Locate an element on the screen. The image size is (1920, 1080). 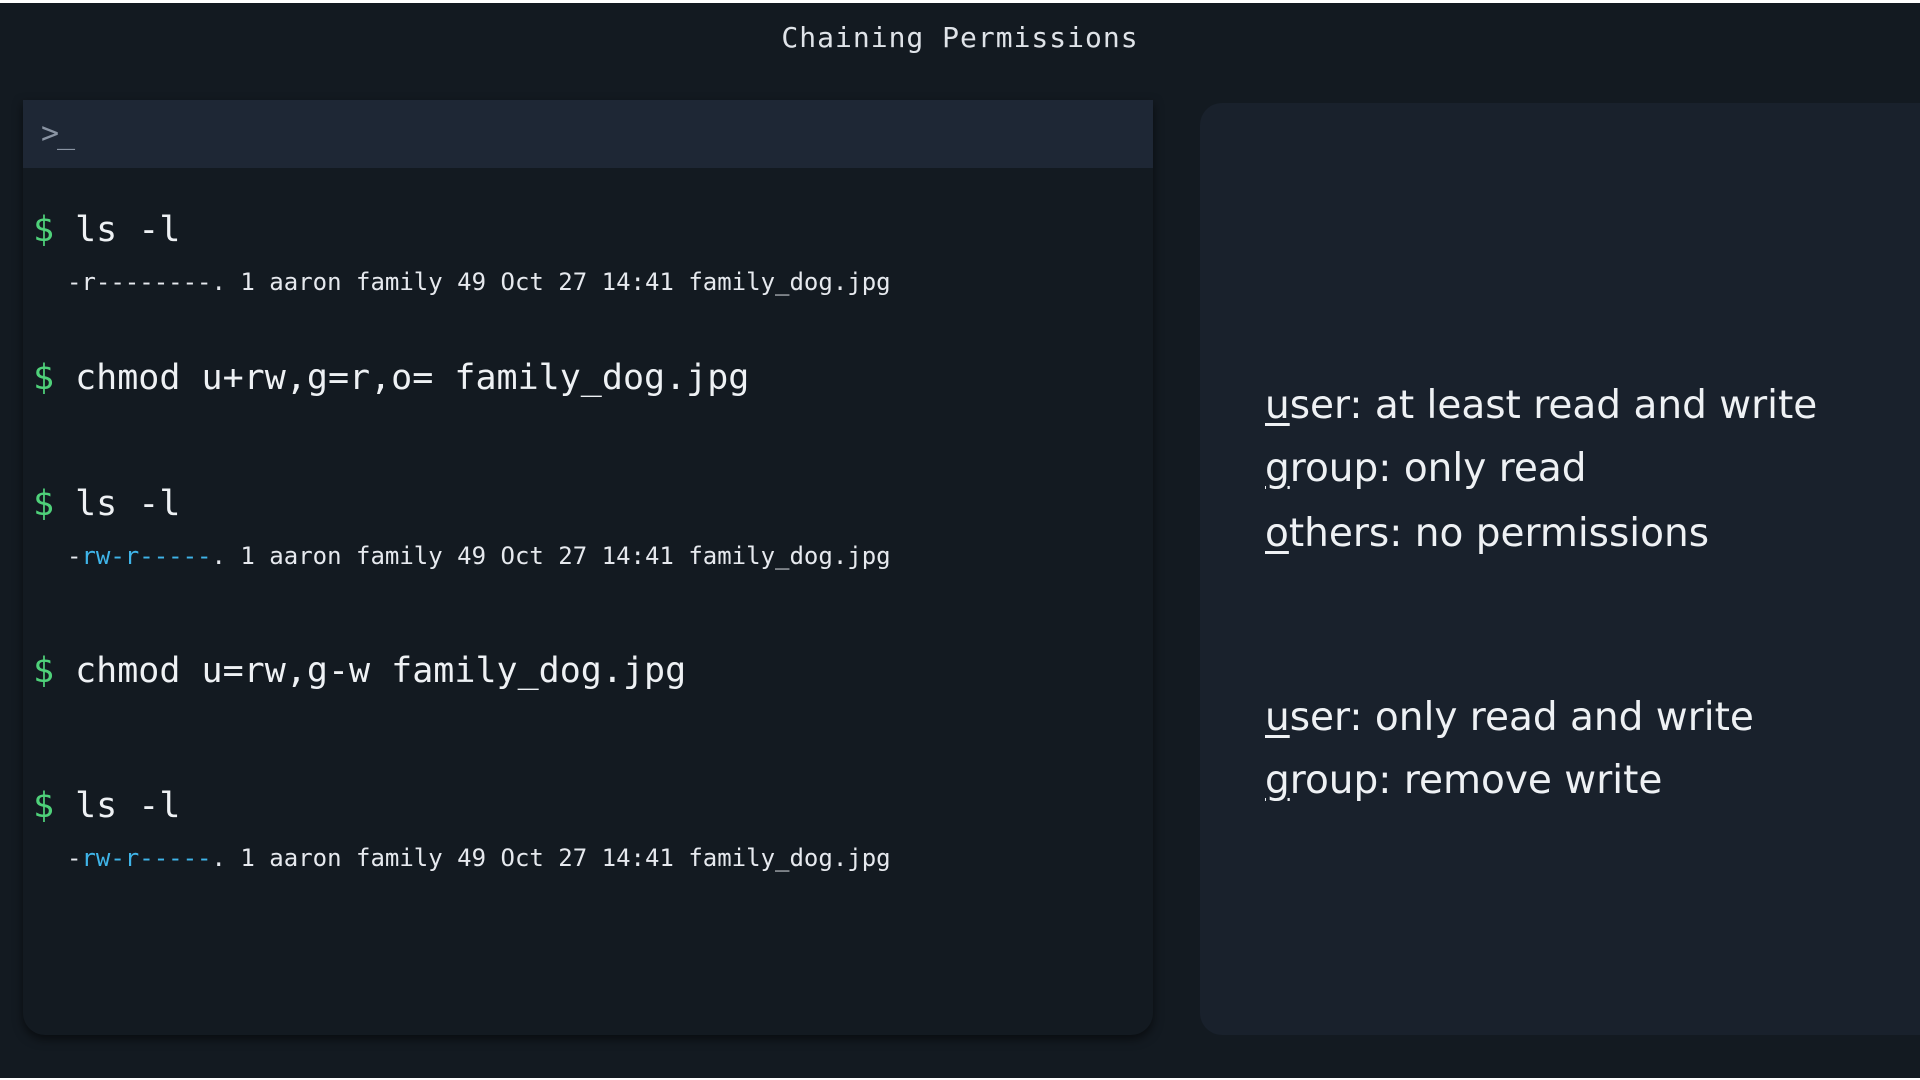
note-user: user: at least read and write is located at coordinates (1541, 405).